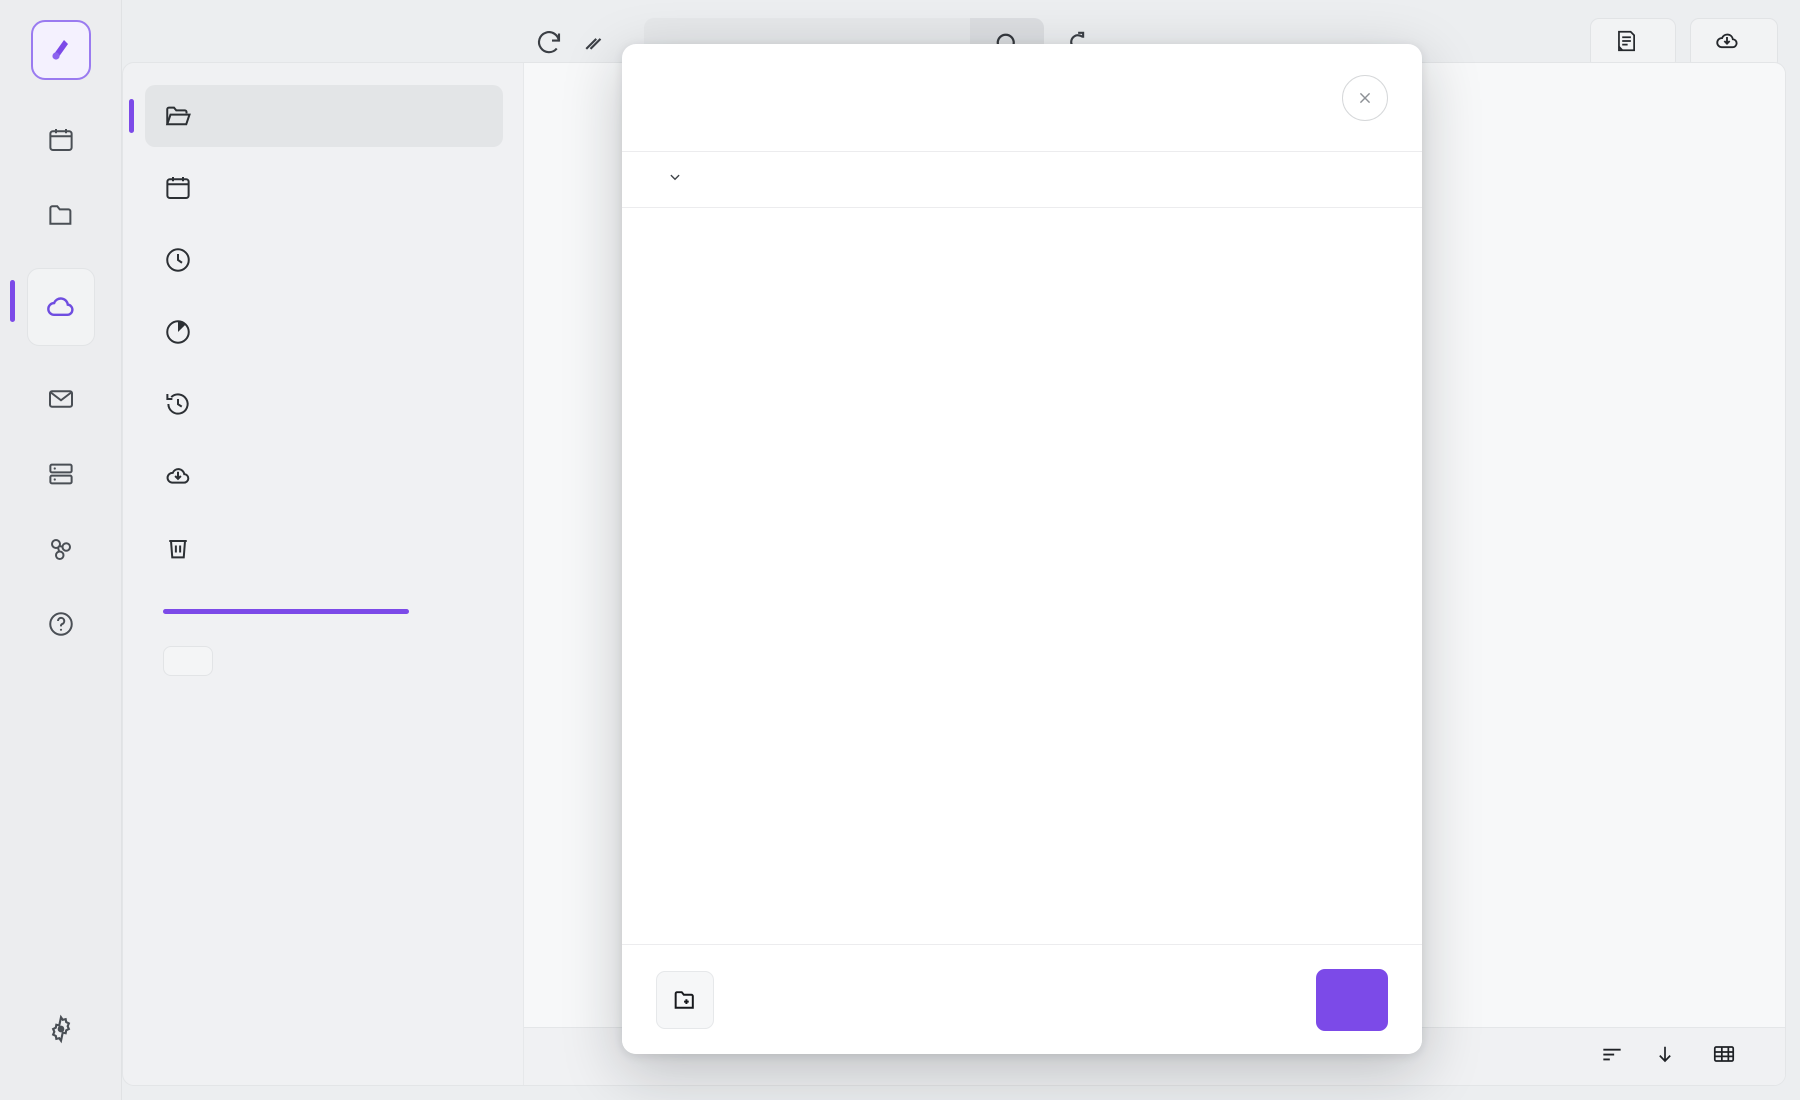 The height and width of the screenshot is (1100, 1800). I want to click on rail-item-instellingen, so click(60, 1030).